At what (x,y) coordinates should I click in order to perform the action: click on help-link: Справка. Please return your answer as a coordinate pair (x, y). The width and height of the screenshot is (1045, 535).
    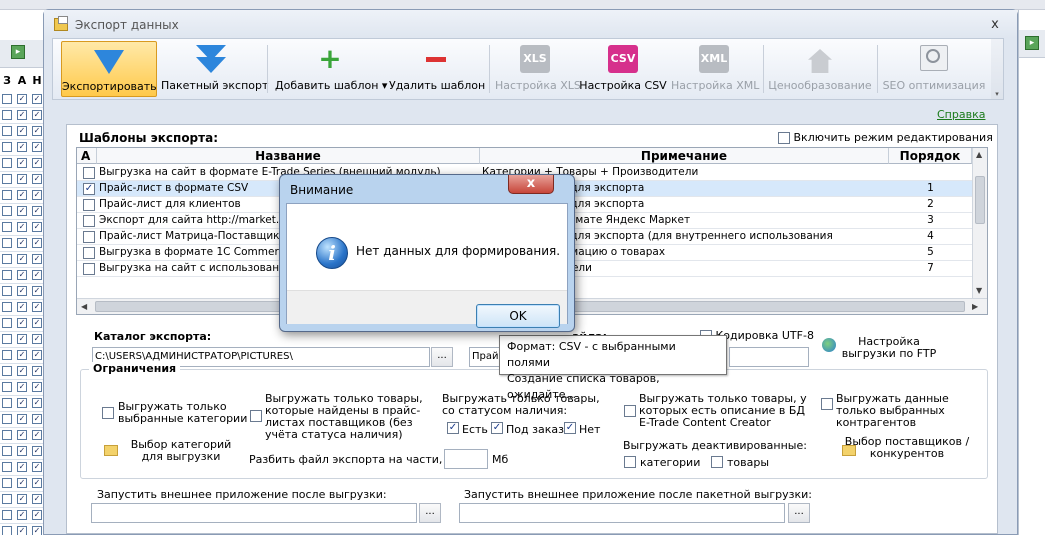
    Looking at the image, I should click on (961, 114).